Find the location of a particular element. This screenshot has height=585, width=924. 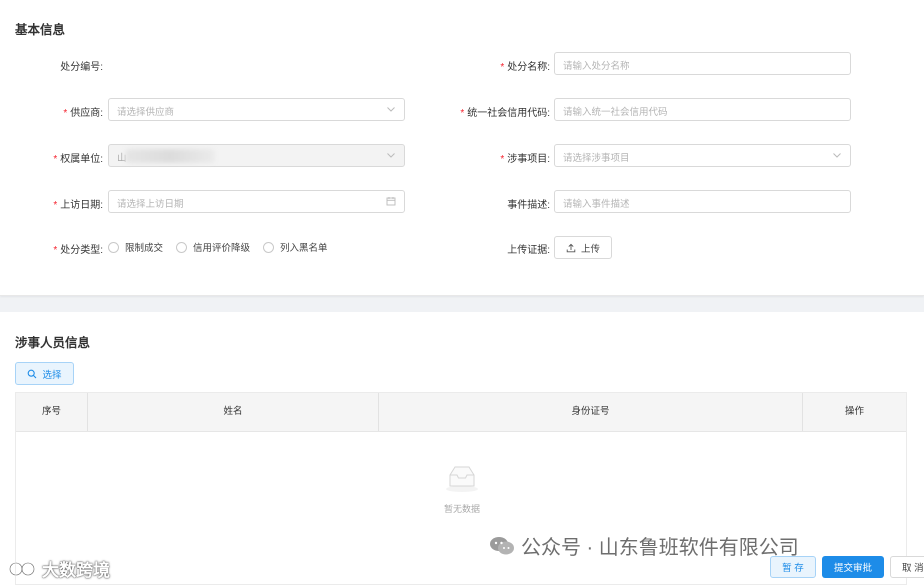

visit-date-label: * 上访日期: is located at coordinates (78, 205).